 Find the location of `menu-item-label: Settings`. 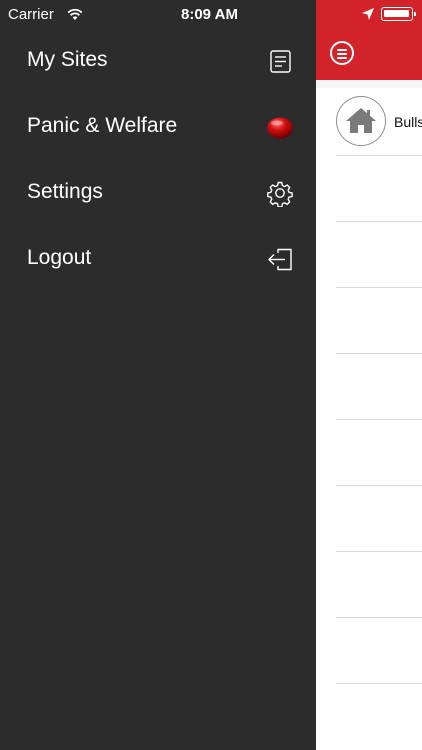

menu-item-label: Settings is located at coordinates (65, 191).